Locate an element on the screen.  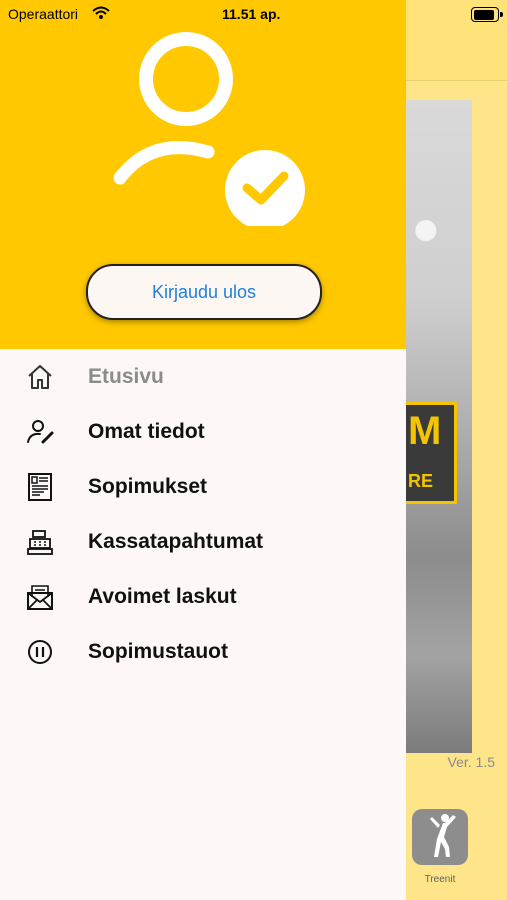
user-verified-icon is located at coordinates (210, 128).